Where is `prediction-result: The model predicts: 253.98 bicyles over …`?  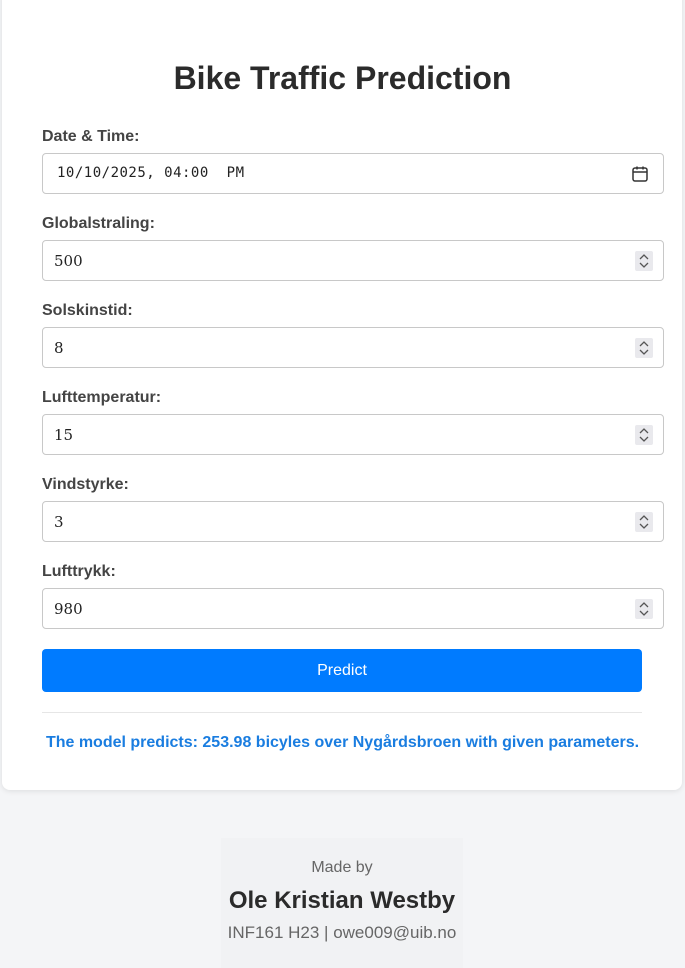
prediction-result: The model predicts: 253.98 bicyles over … is located at coordinates (342, 742).